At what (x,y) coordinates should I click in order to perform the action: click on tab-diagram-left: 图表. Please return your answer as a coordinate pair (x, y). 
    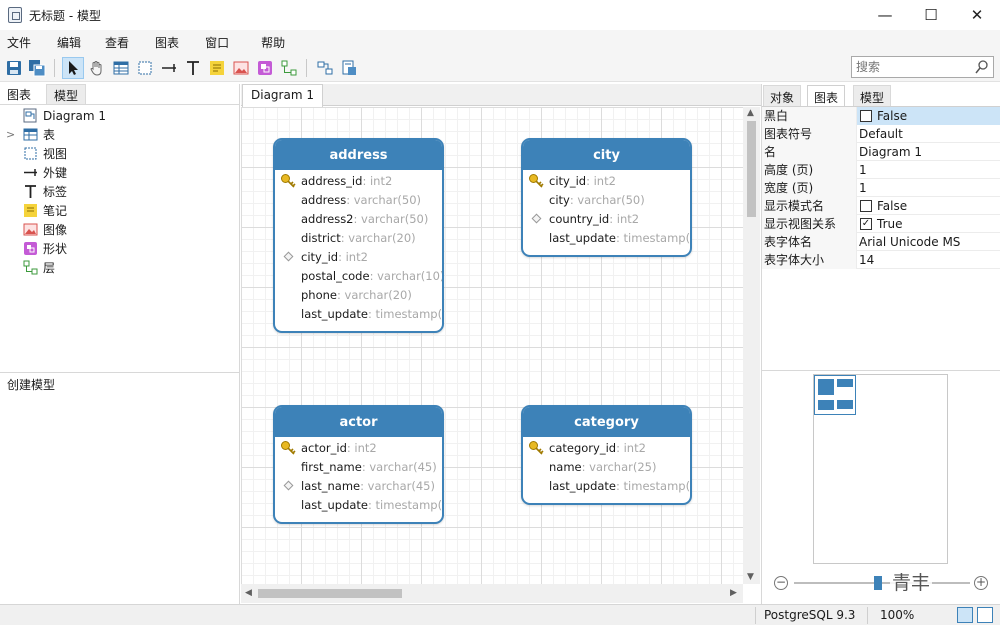
    Looking at the image, I should click on (19, 94).